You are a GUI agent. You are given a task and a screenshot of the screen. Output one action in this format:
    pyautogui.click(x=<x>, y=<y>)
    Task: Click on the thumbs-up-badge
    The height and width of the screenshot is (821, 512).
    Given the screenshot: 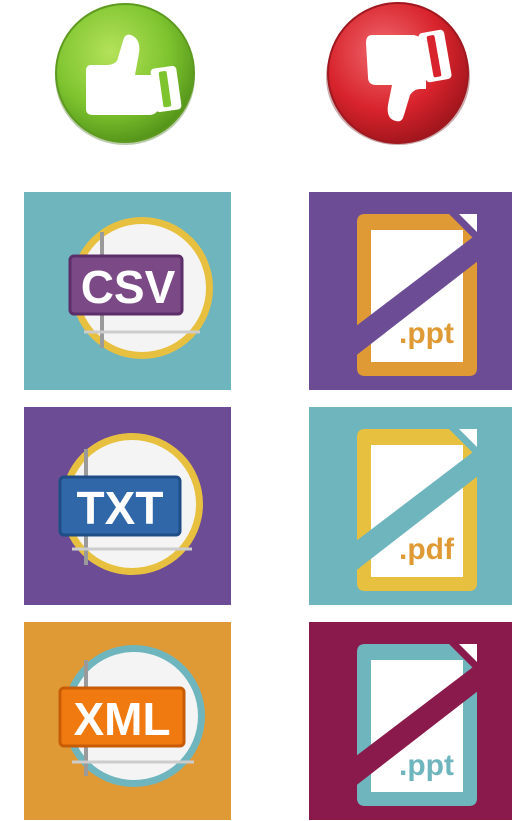 What is the action you would take?
    pyautogui.click(x=125, y=74)
    